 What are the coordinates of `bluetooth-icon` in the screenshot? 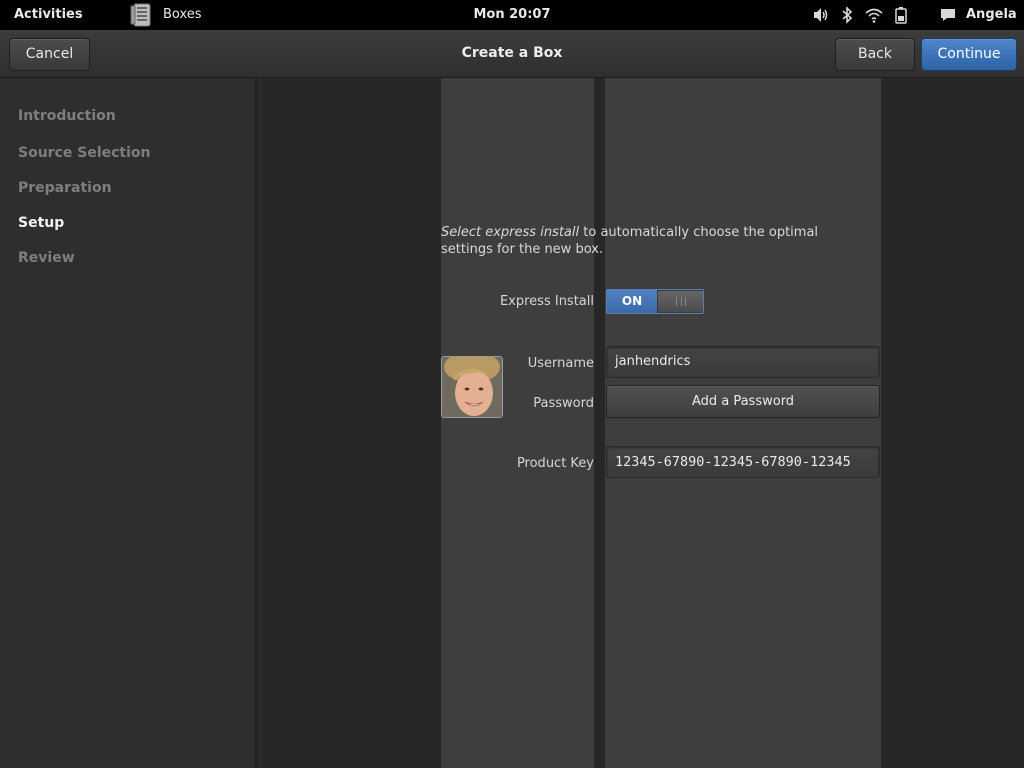 It's located at (847, 15).